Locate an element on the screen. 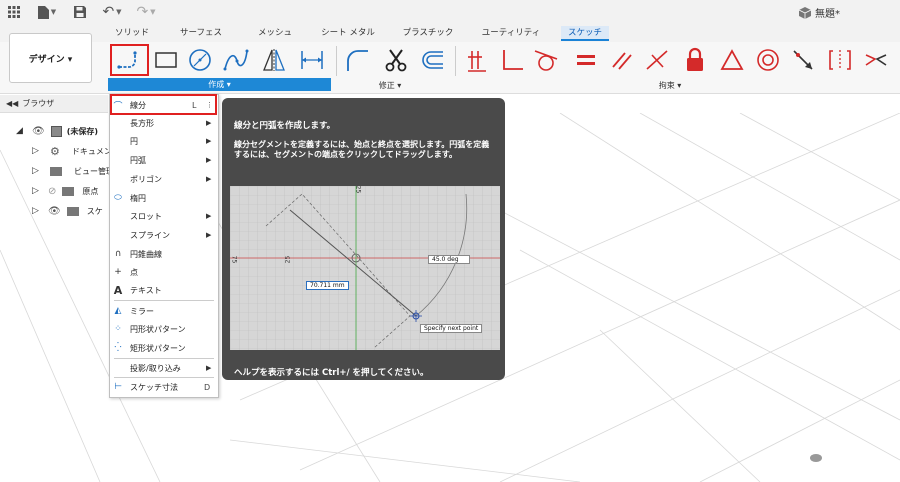 The width and height of the screenshot is (900, 482). tab-plastic: プラスチック is located at coordinates (428, 33).